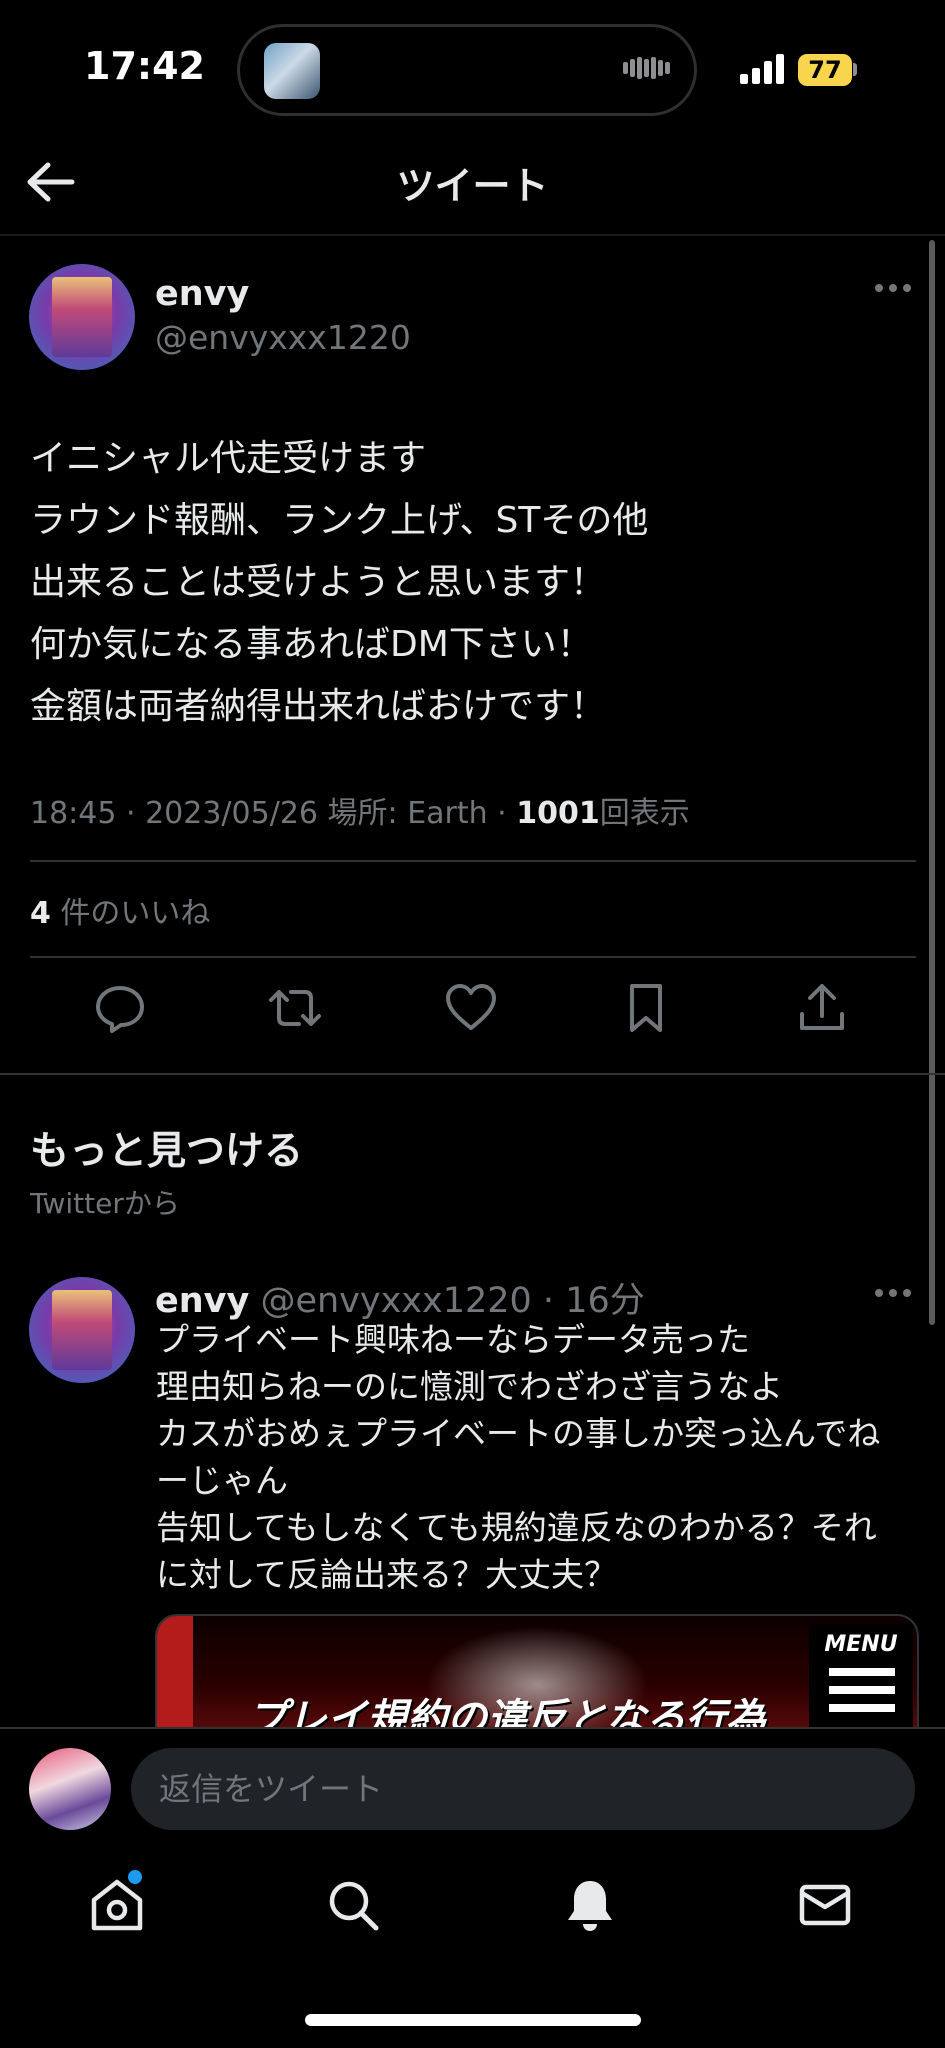 The image size is (945, 2048). I want to click on card-menu: MENU, so click(861, 1677).